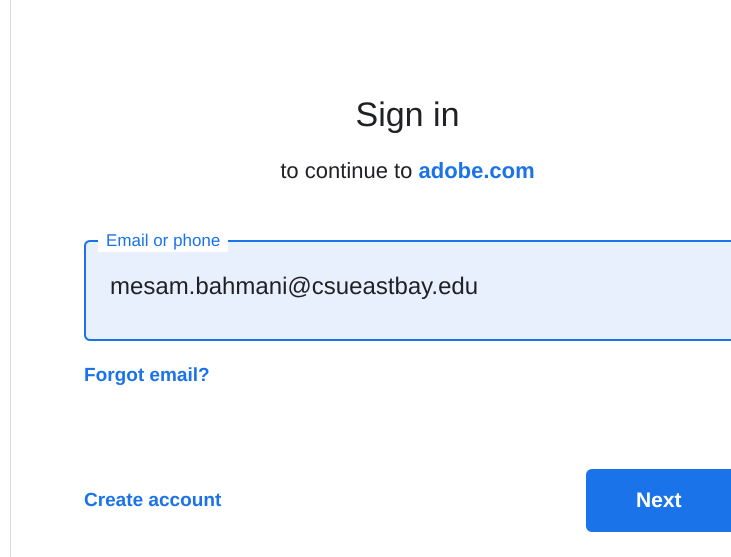  I want to click on site-link: adobe.com, so click(476, 170).